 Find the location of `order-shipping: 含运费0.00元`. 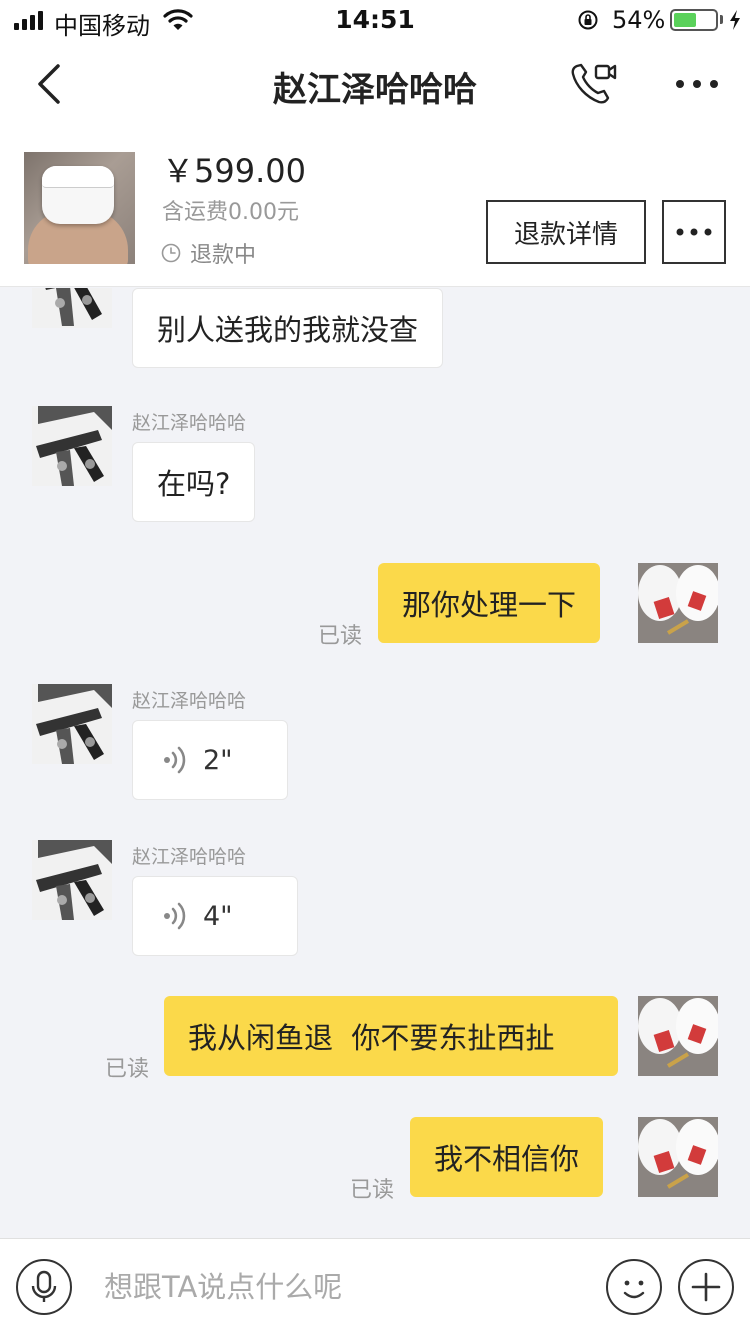

order-shipping: 含运费0.00元 is located at coordinates (230, 212).